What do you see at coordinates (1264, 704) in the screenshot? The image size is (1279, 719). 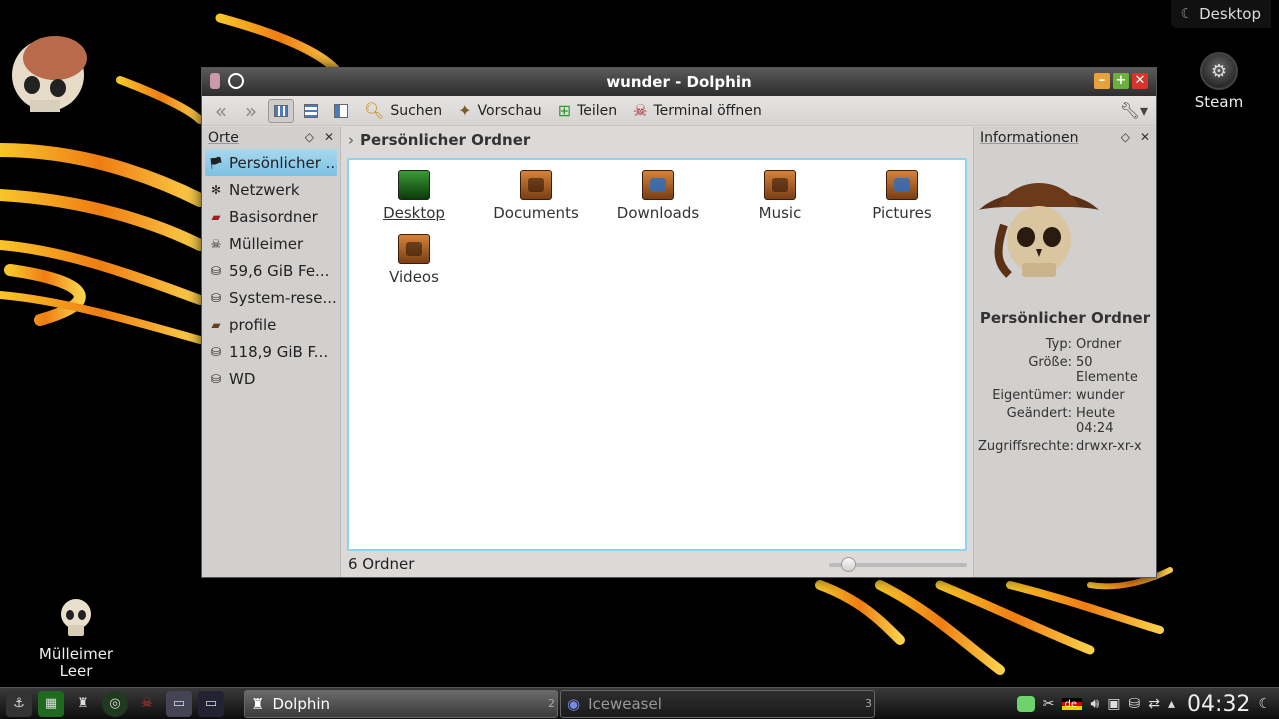 I see `activity-moon-icon: ☾` at bounding box center [1264, 704].